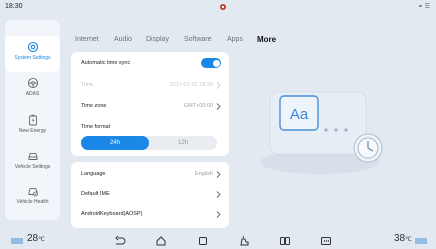  I want to click on car-icon, so click(32, 156).